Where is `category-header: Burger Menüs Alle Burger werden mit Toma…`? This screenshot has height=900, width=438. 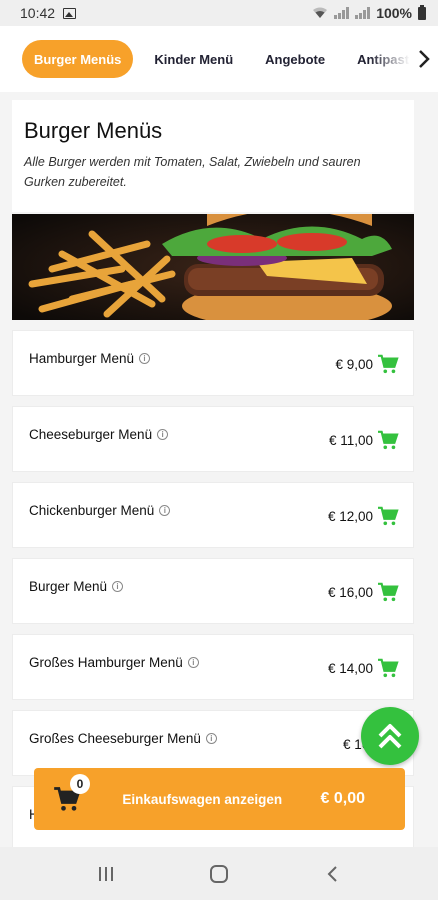 category-header: Burger Menüs Alle Burger werden mit Toma… is located at coordinates (213, 156).